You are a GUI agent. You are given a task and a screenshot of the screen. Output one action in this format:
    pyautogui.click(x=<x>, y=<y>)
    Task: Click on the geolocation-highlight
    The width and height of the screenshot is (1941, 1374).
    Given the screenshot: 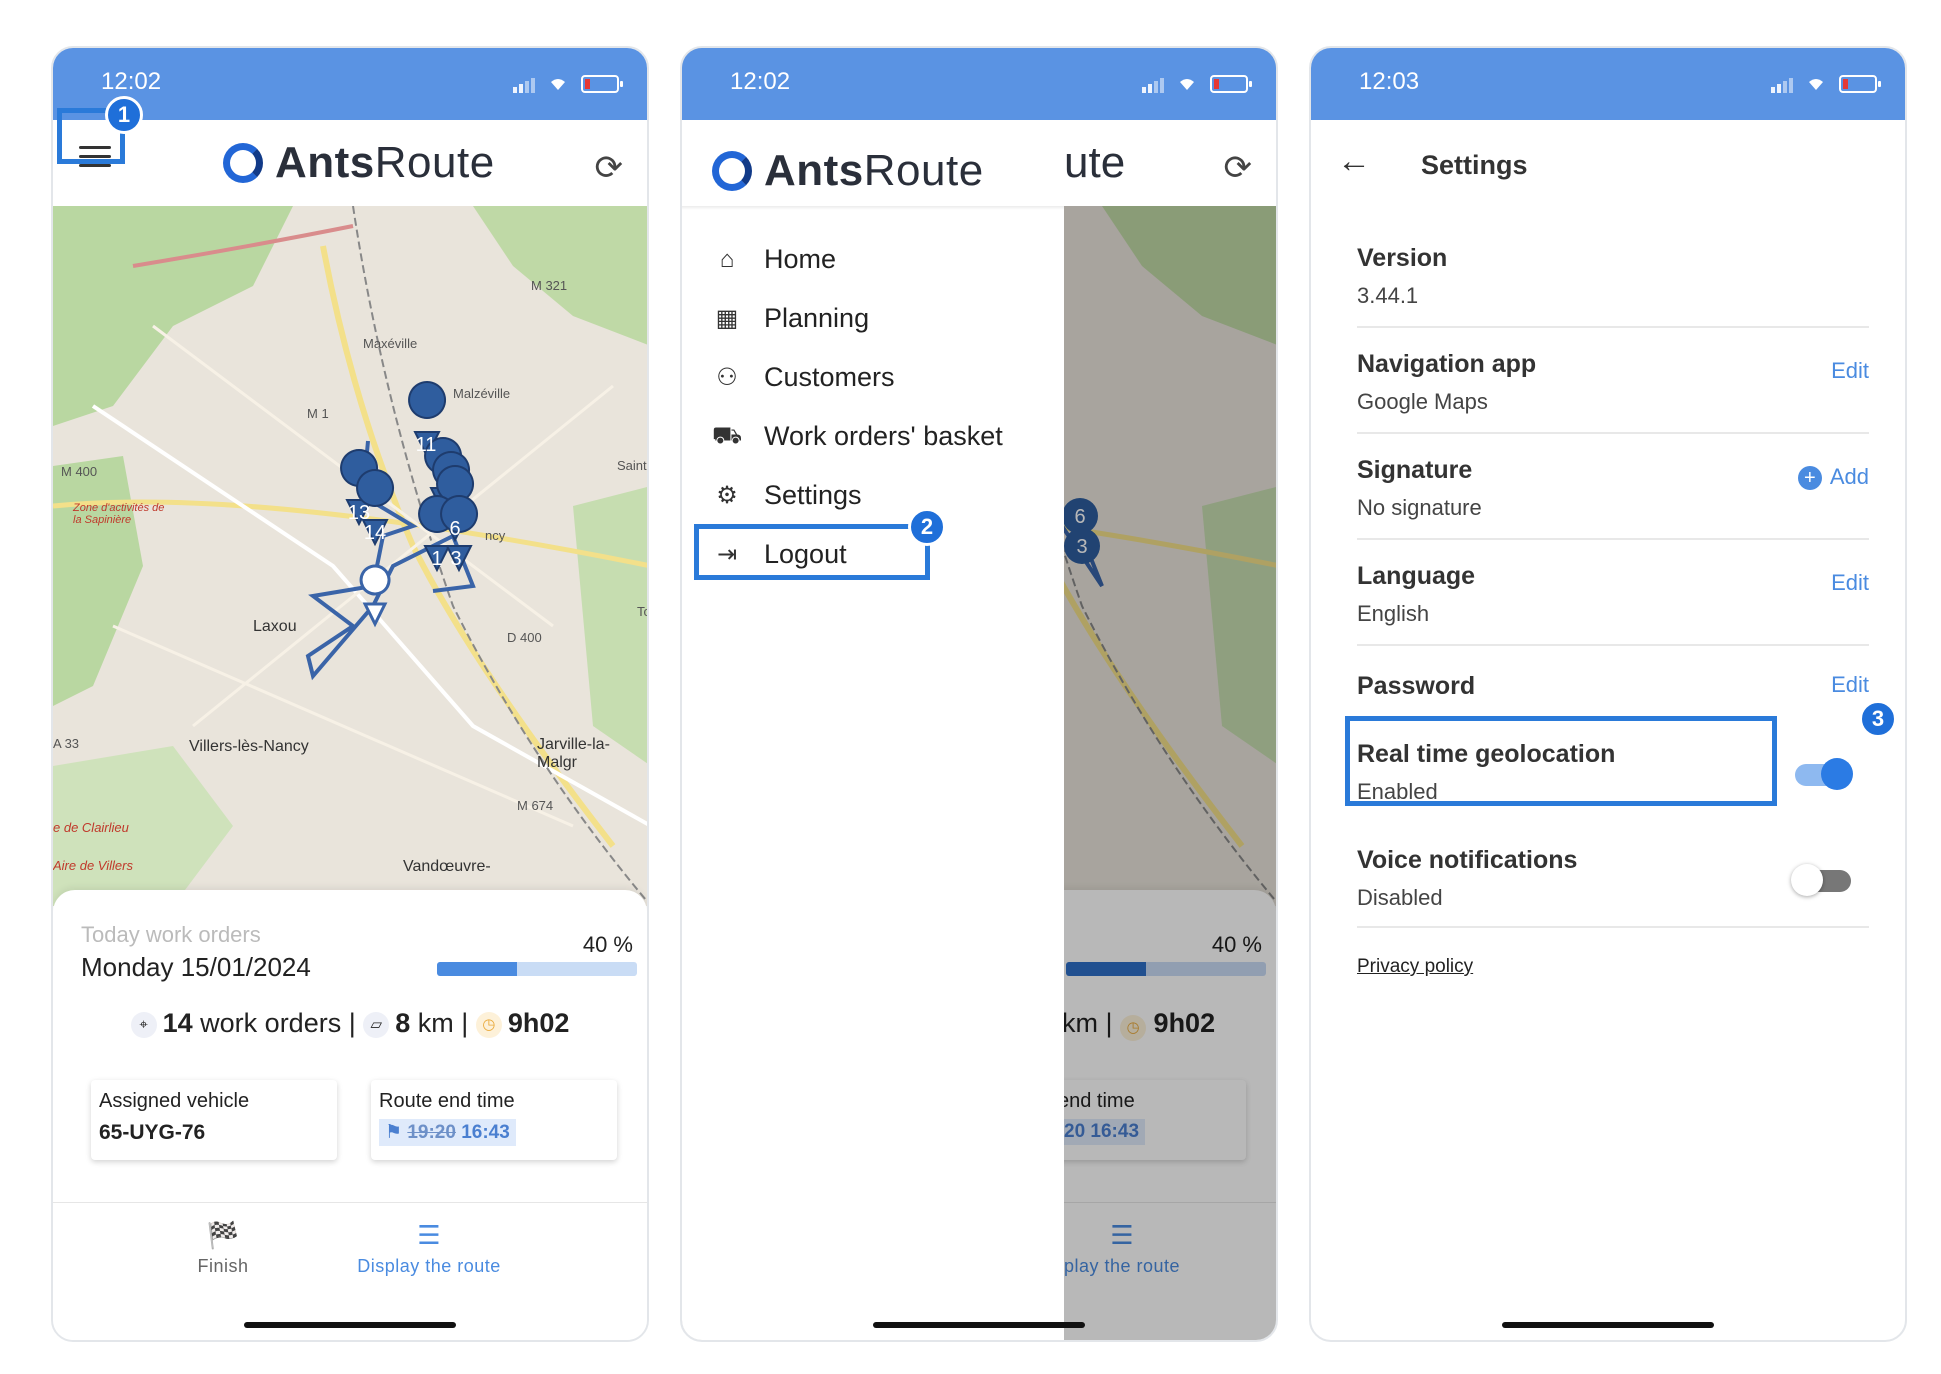 What is the action you would take?
    pyautogui.click(x=1561, y=761)
    